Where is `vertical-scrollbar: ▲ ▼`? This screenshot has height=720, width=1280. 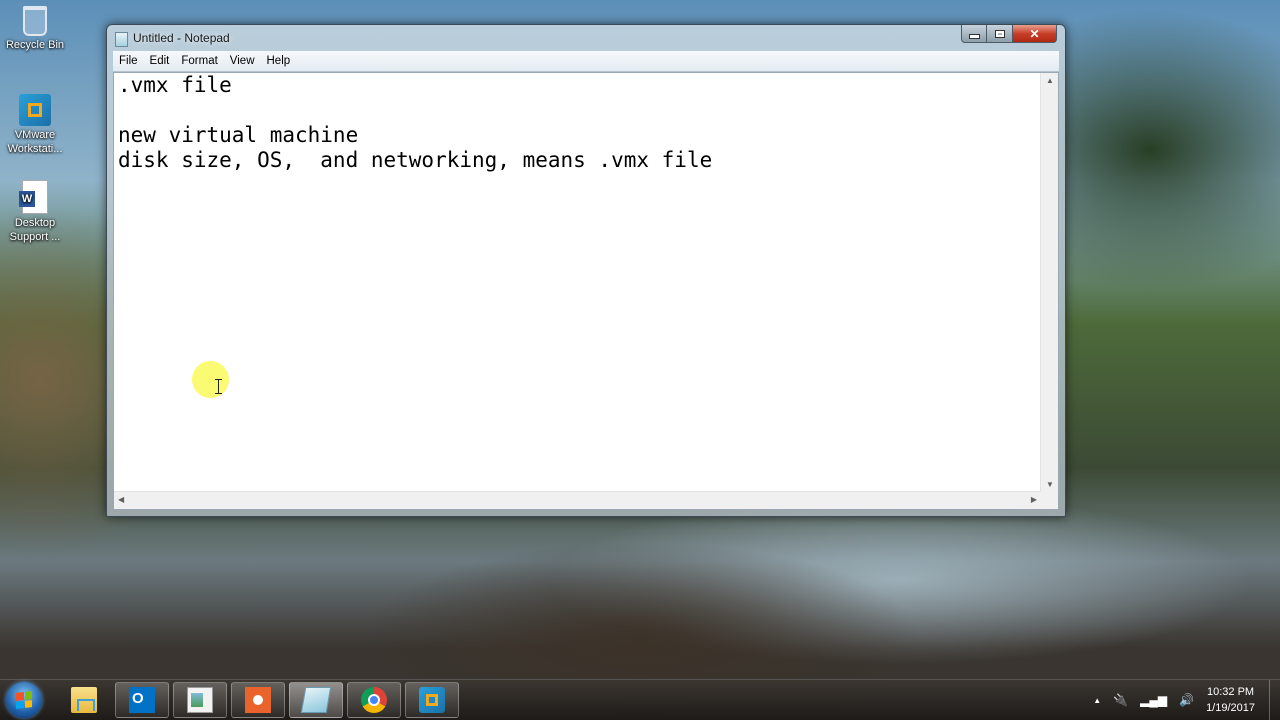
vertical-scrollbar: ▲ ▼ is located at coordinates (1049, 282).